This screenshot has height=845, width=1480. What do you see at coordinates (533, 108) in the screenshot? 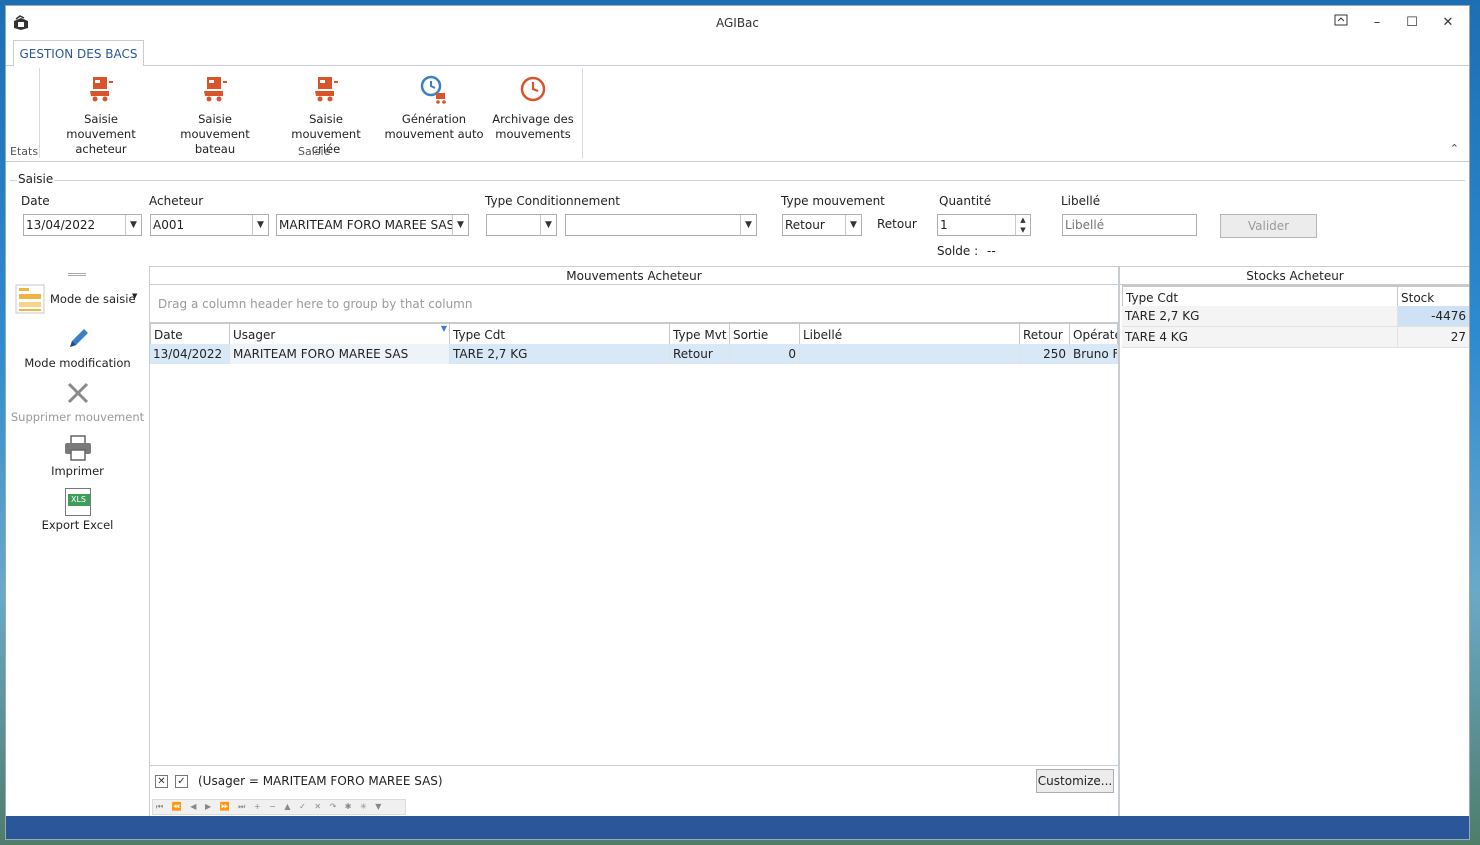
I see `archivage-mouvements-button: Archivage des mouvements` at bounding box center [533, 108].